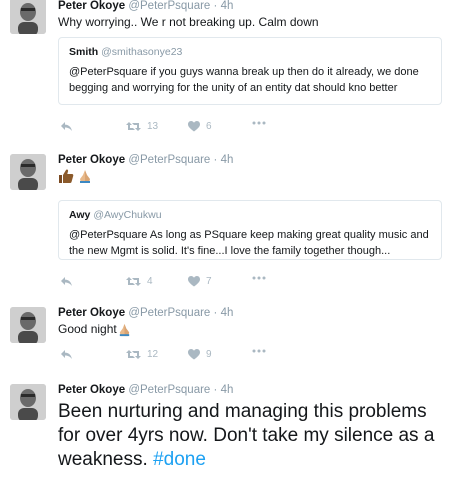  What do you see at coordinates (84, 52) in the screenshot?
I see `quote-author-name: Smith` at bounding box center [84, 52].